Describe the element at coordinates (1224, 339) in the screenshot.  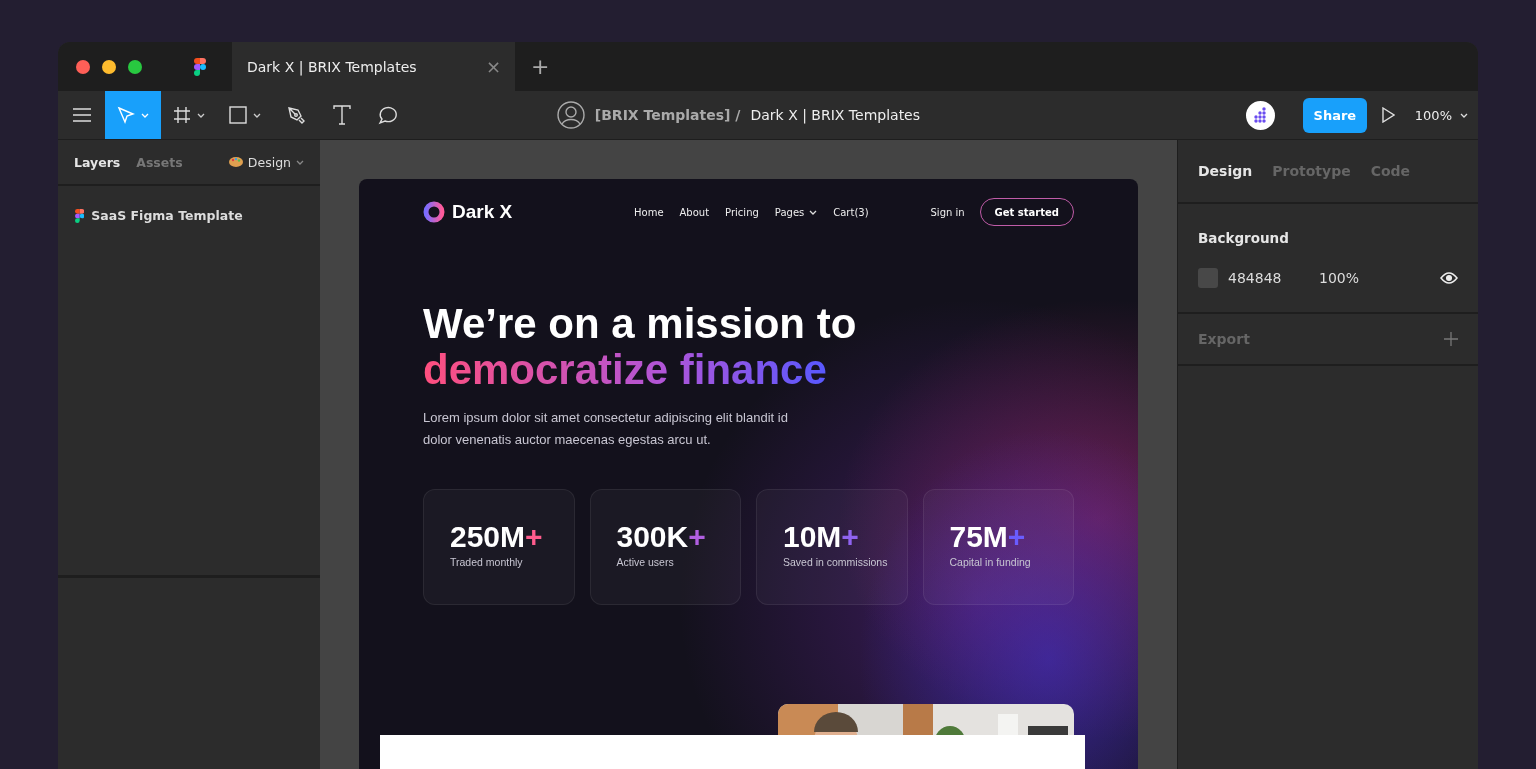
I see `section-title: Export` at that location.